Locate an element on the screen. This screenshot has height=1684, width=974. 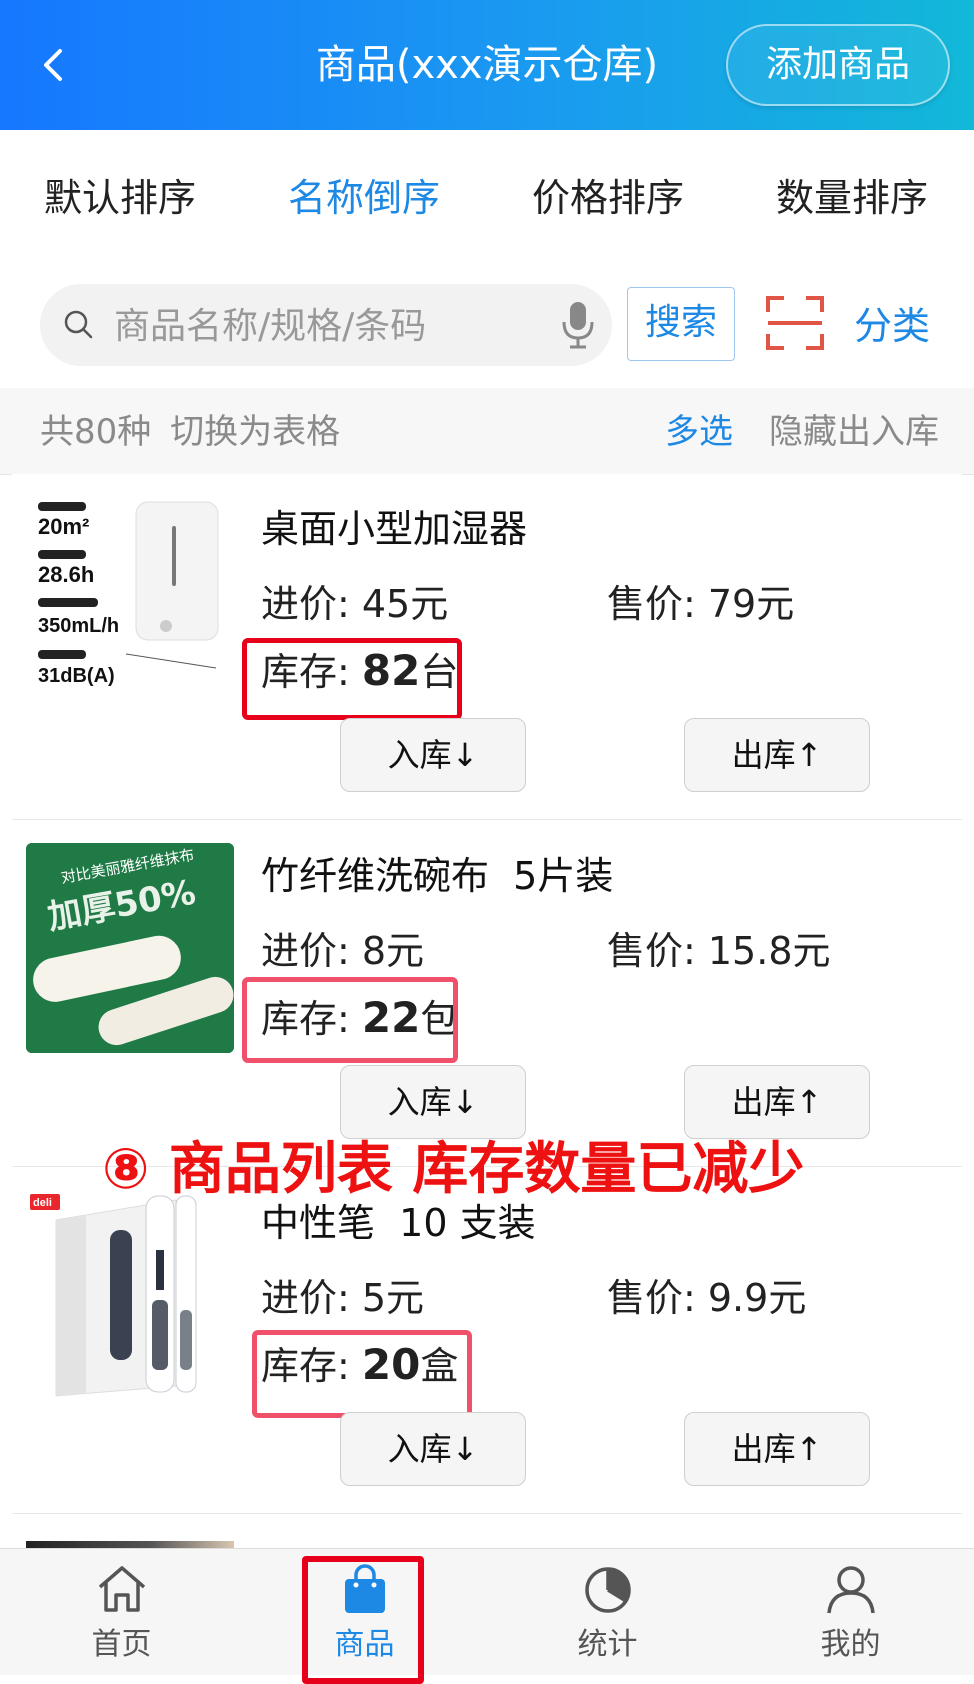
tab-label: 首页 is located at coordinates (121, 1644).